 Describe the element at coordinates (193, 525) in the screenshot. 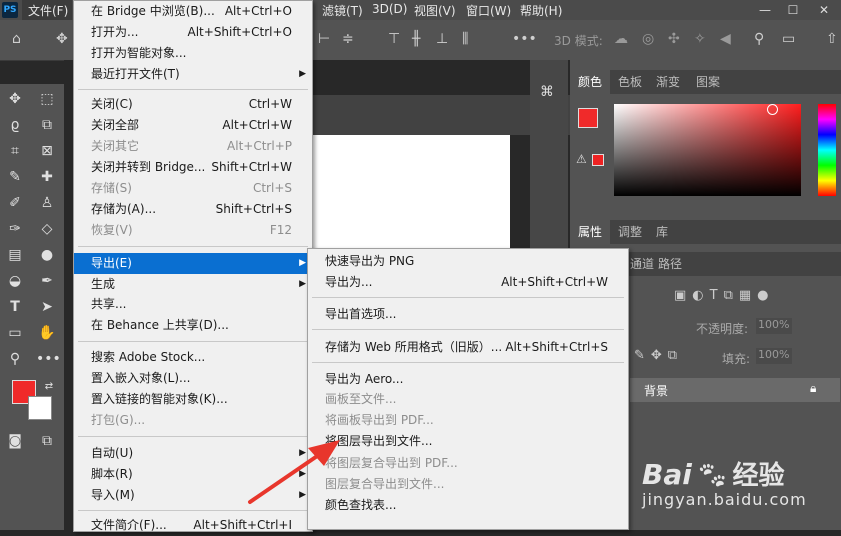

I see `file-menu-item: 文件简介(F)... Alt+Shift+Ctrl+I` at that location.